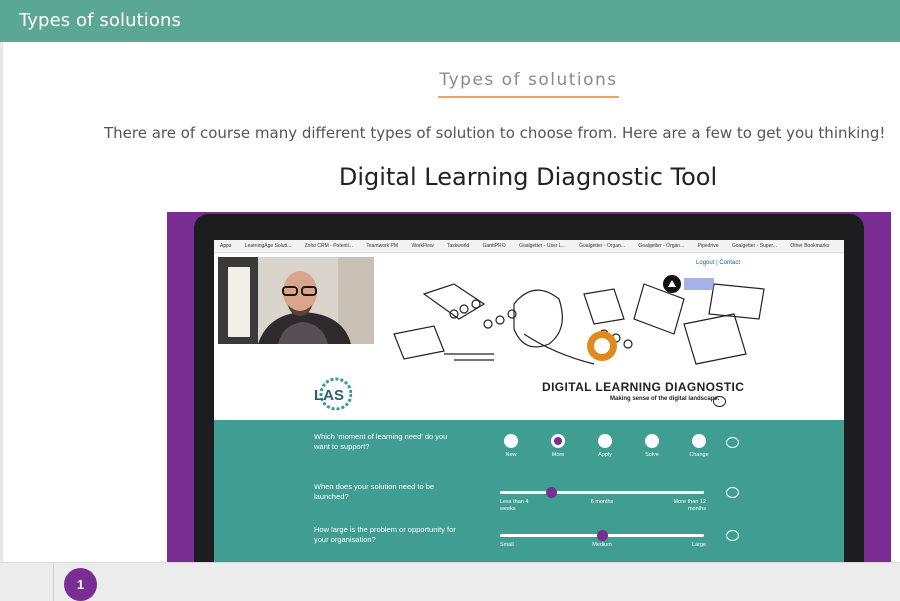  What do you see at coordinates (810, 246) in the screenshot?
I see `bookmark-item: Other Bookmarks` at bounding box center [810, 246].